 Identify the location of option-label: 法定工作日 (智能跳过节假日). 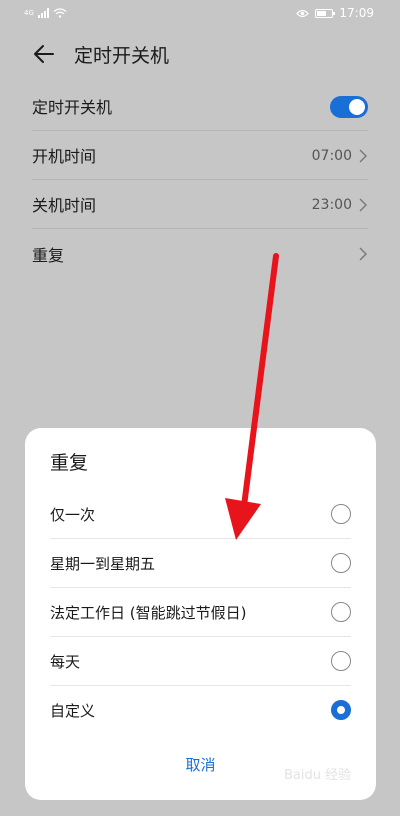
(148, 612).